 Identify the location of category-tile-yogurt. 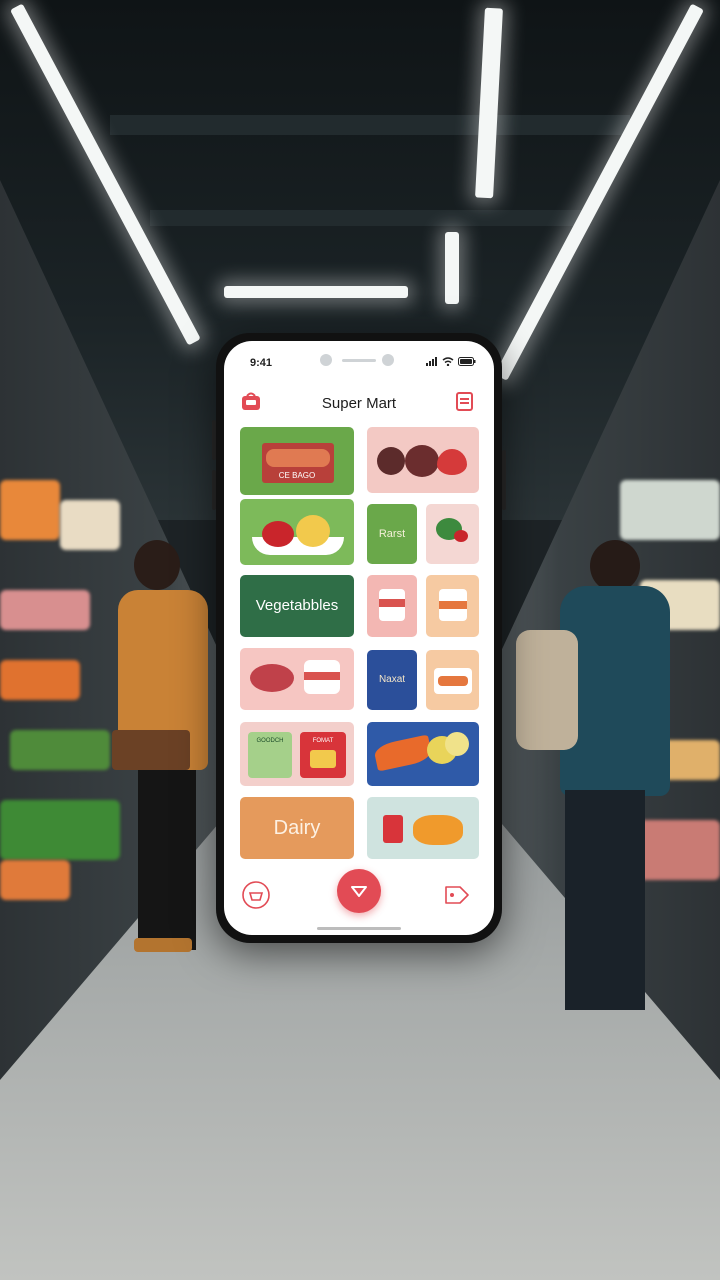
(392, 606).